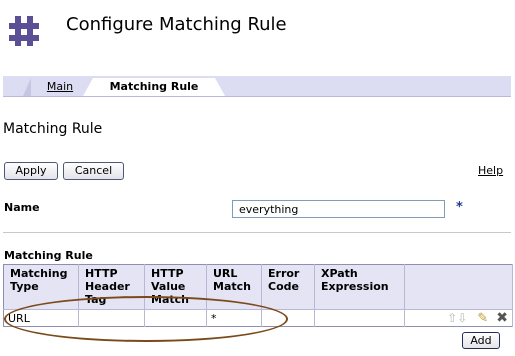 The height and width of the screenshot is (356, 515). Describe the element at coordinates (288, 318) in the screenshot. I see `cell-error-code` at that location.